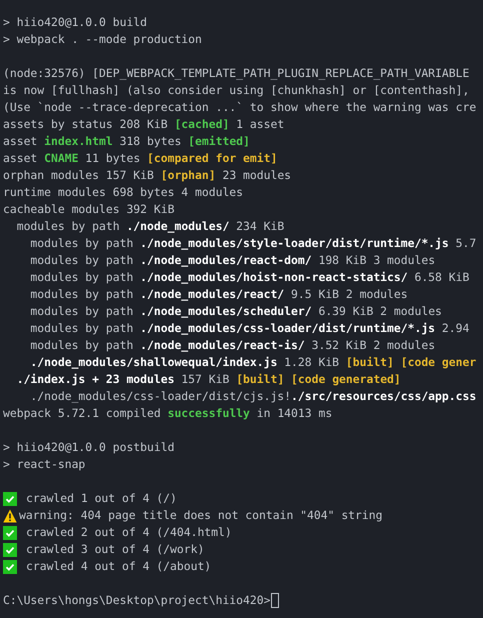  What do you see at coordinates (259, 124) in the screenshot?
I see `output-text: 1 asset` at bounding box center [259, 124].